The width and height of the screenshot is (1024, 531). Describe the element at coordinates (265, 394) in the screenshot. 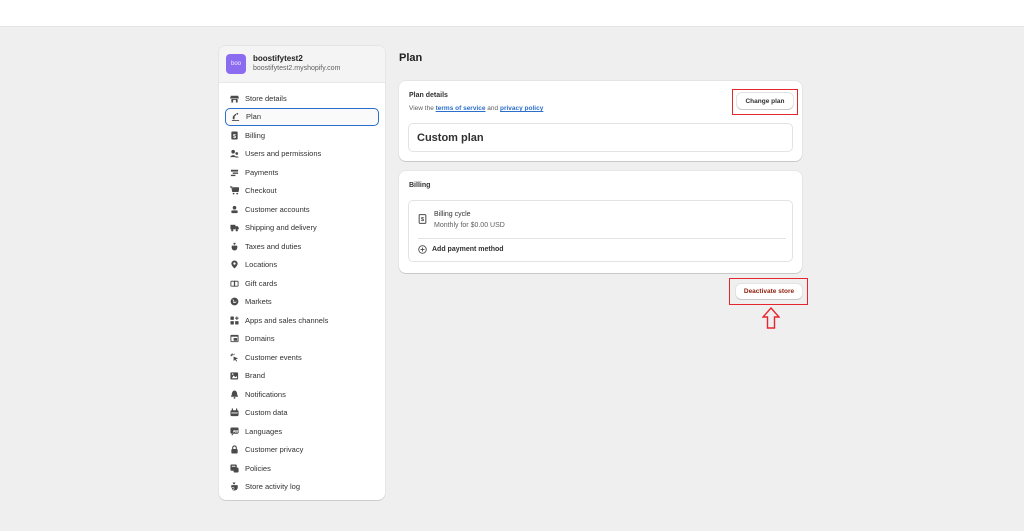

I see `sidebar-item-label: Notifications` at that location.